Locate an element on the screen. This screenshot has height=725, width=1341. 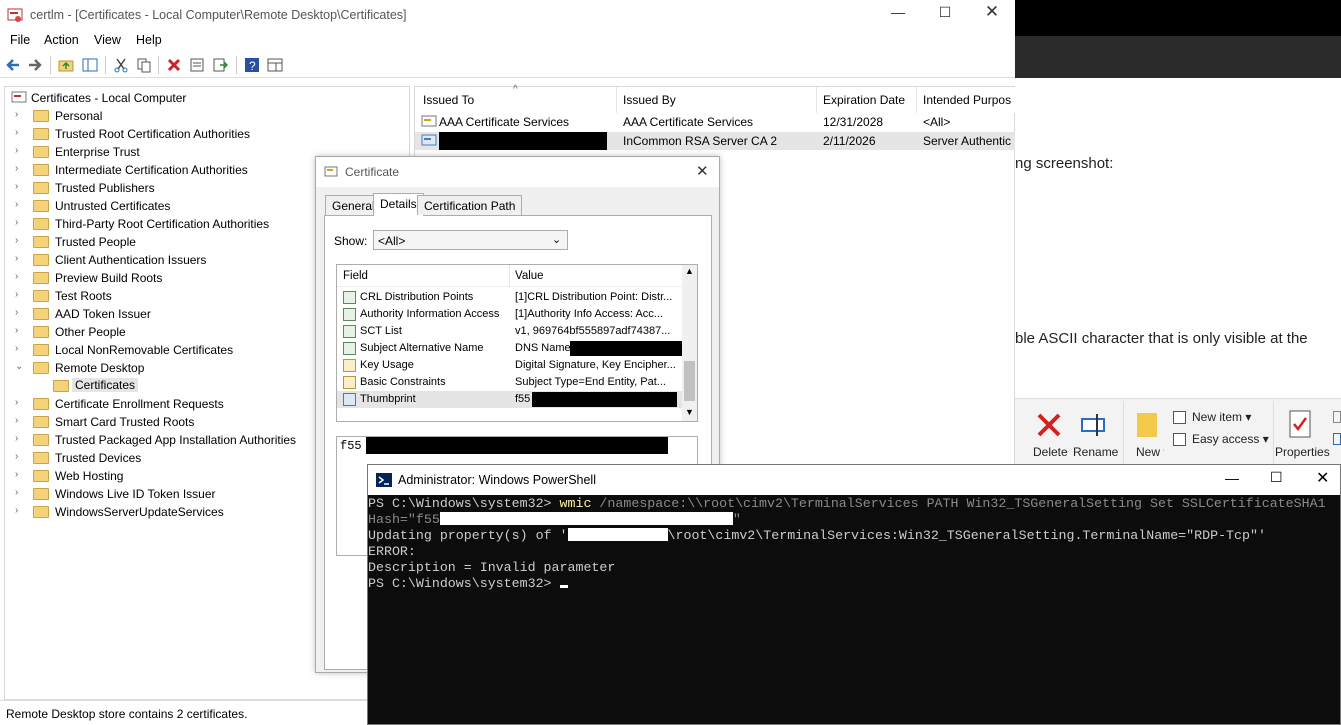
scroll-up-icon: ▲ is located at coordinates (689, 271).